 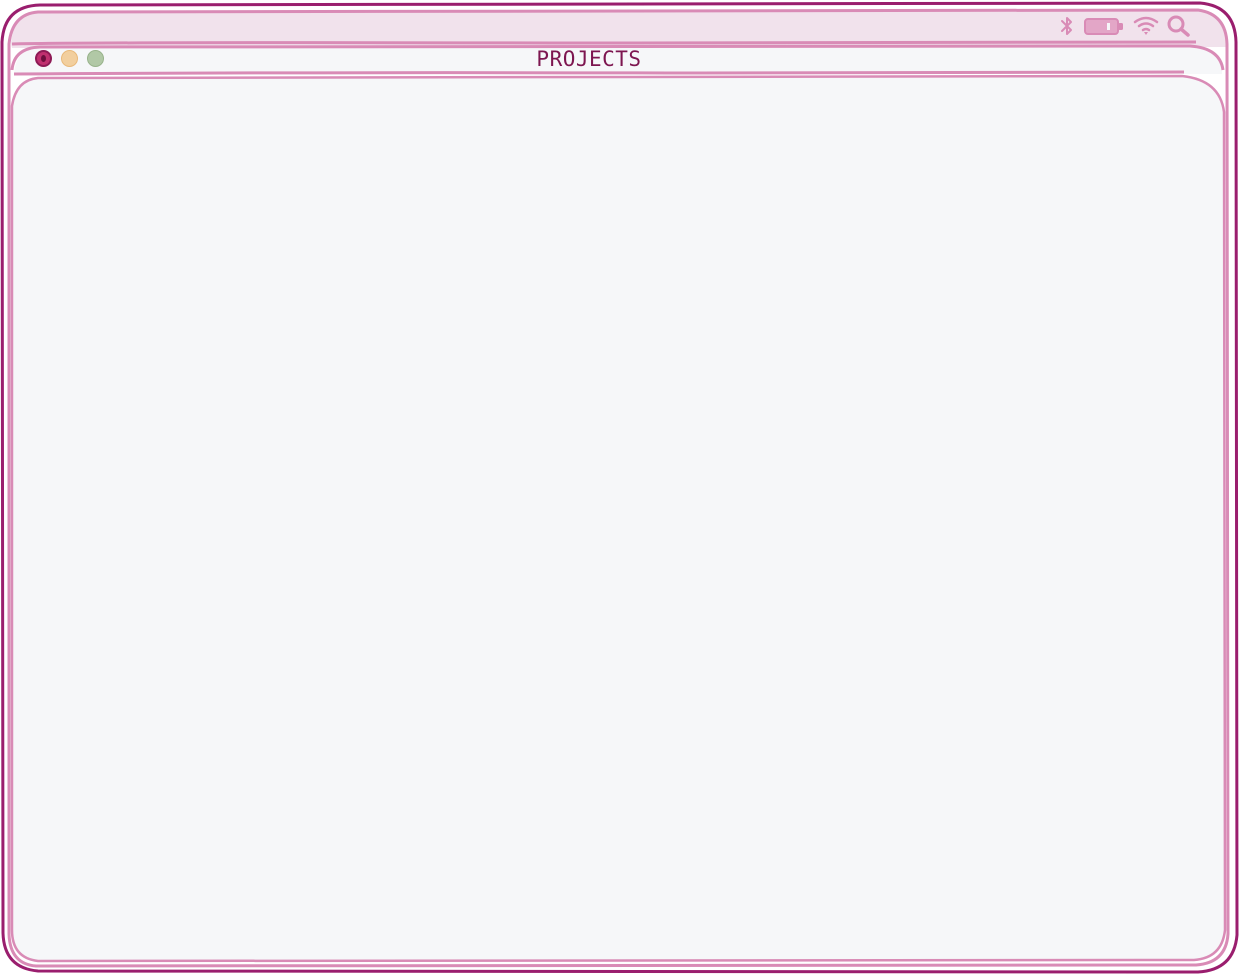 I want to click on window-title: PROJECTS, so click(x=589, y=59).